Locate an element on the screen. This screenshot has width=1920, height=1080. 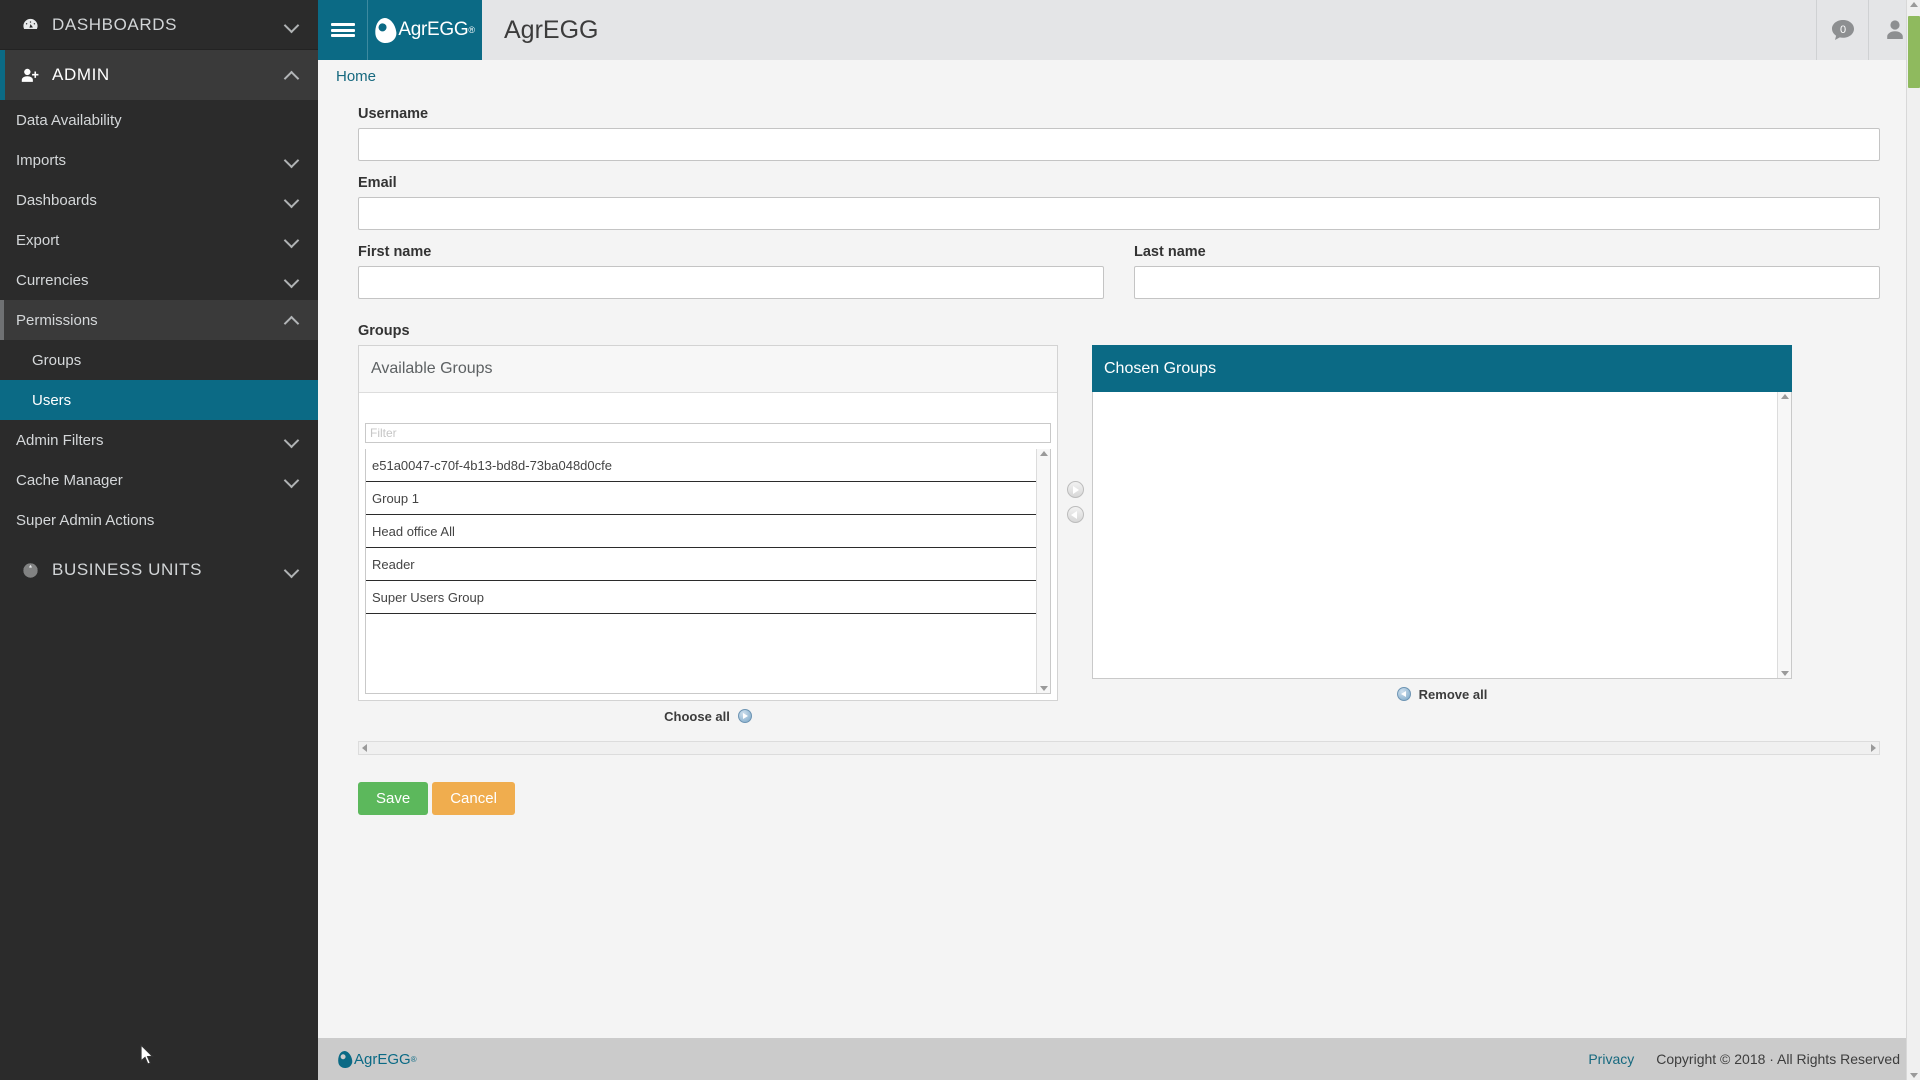
sidebar-item-currencies: Currencies is located at coordinates (159, 280).